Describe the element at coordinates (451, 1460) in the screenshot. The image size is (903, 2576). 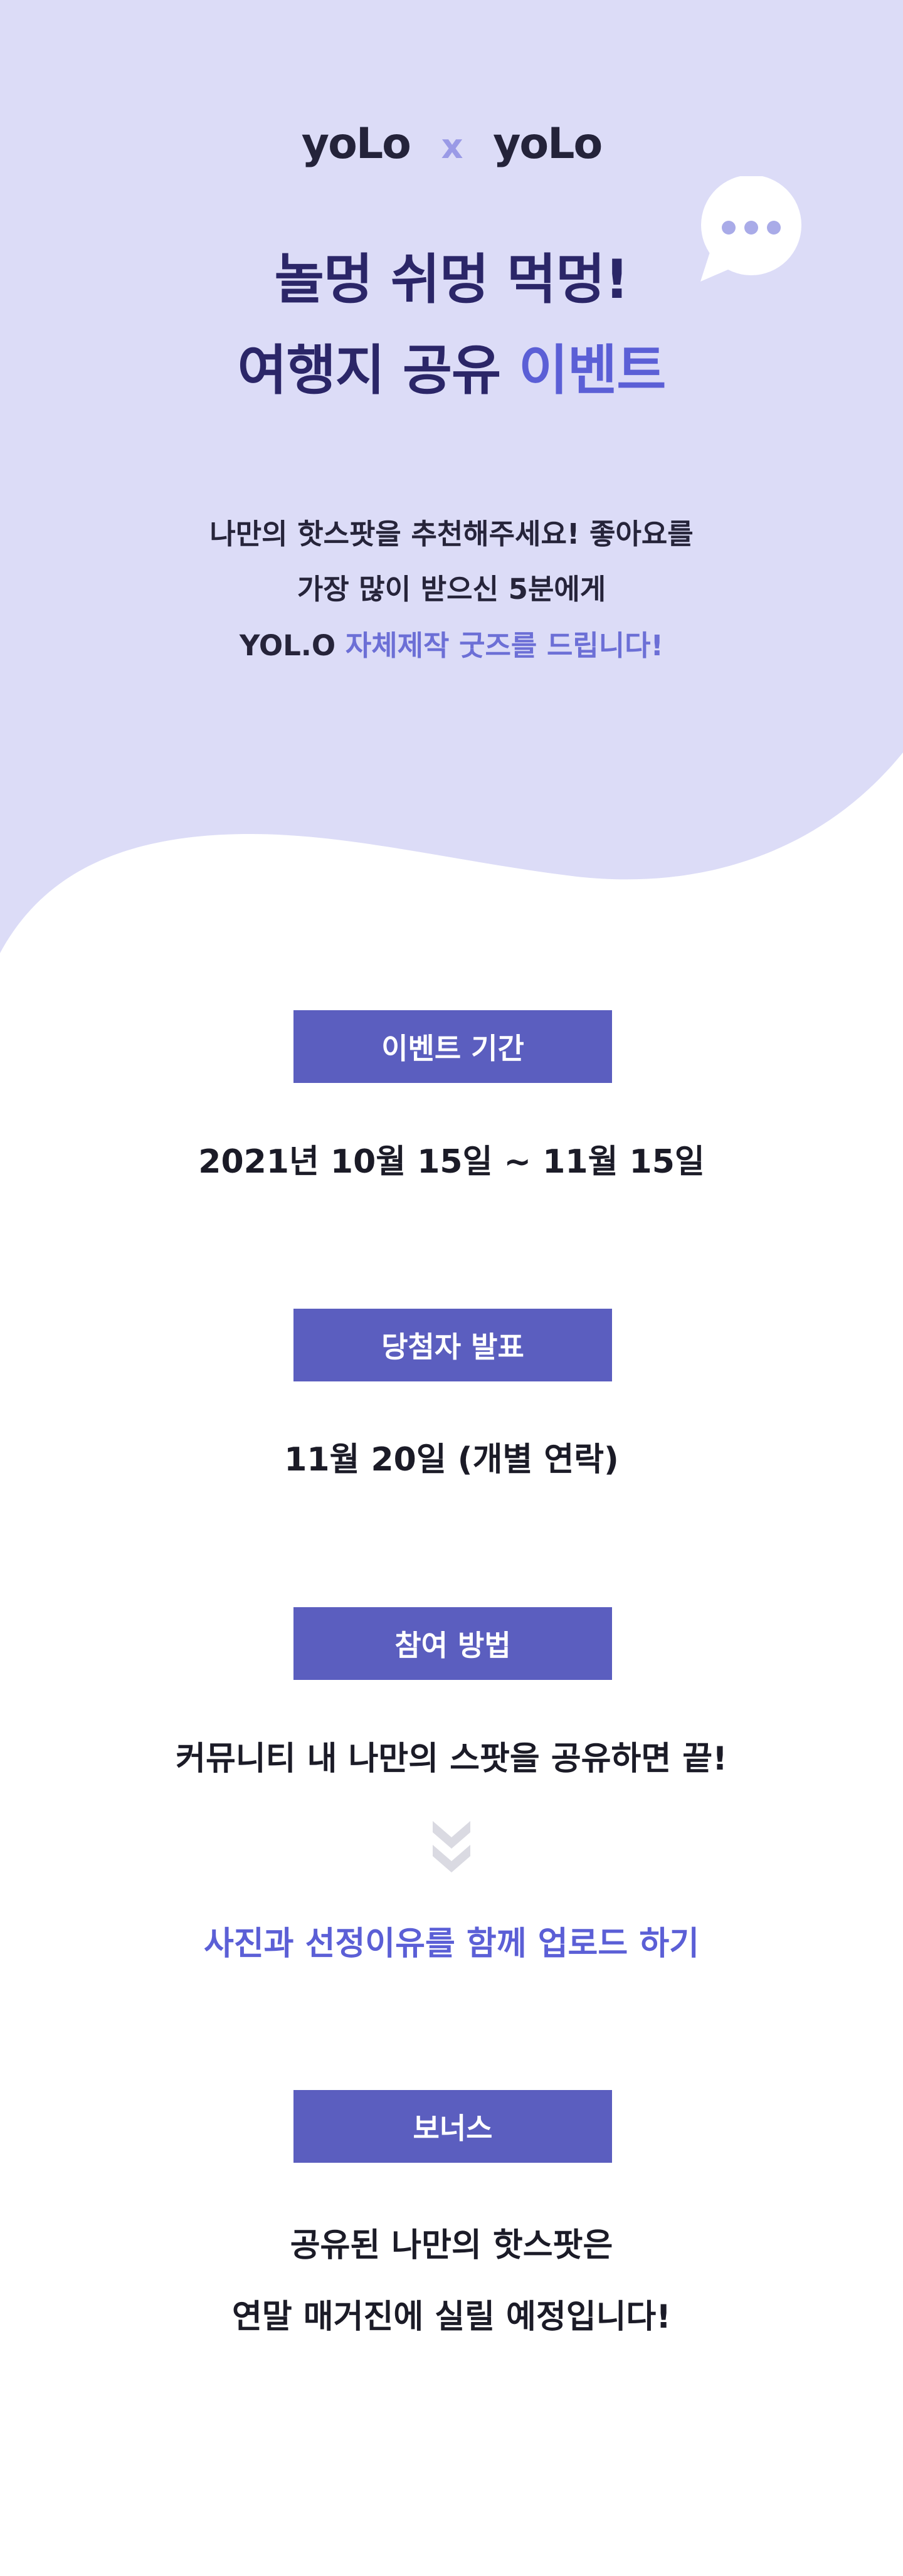
I see `winner-text: 11월 20일 (개별 연락)` at that location.